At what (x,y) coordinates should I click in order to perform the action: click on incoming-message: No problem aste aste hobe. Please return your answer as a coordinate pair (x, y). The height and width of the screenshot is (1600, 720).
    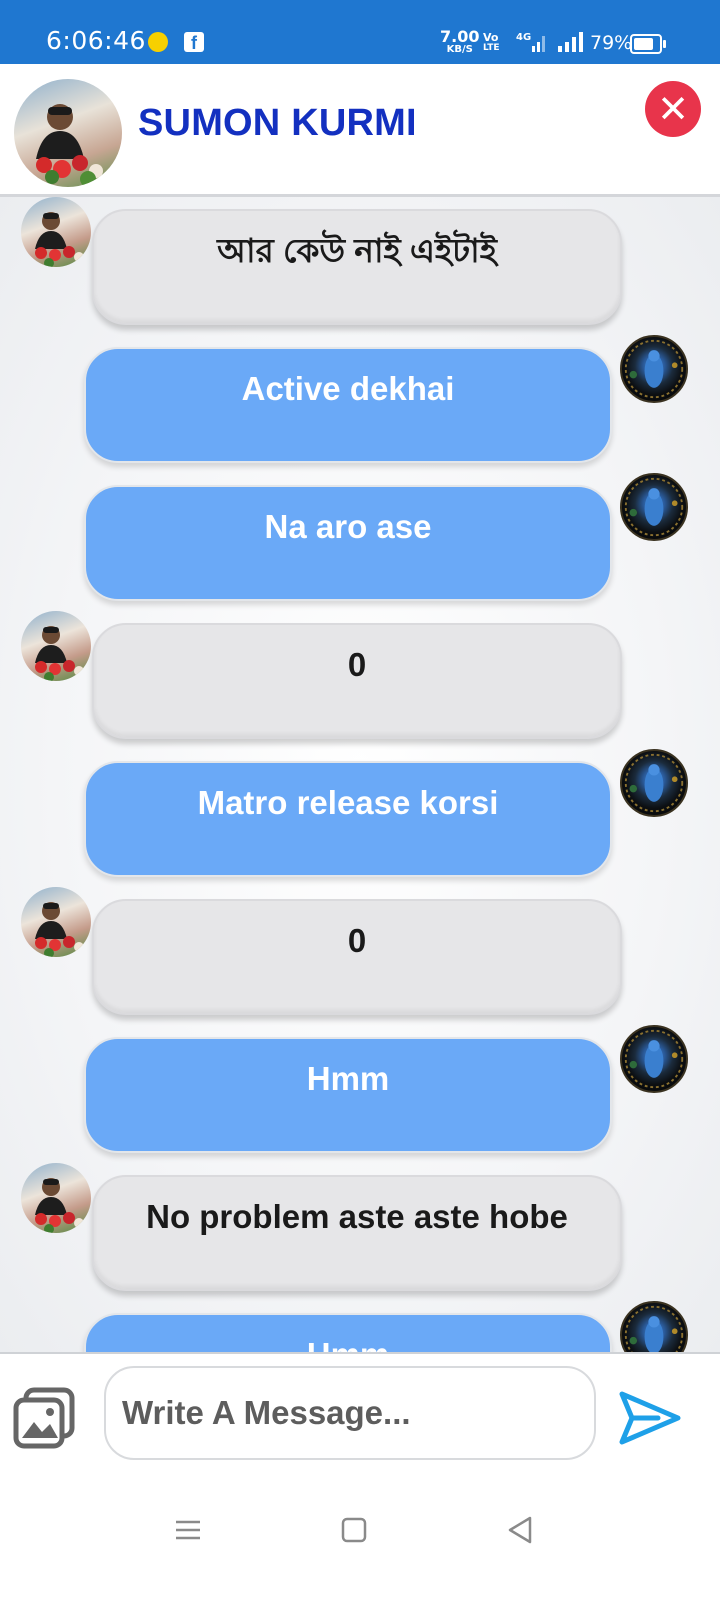
    Looking at the image, I should click on (357, 1233).